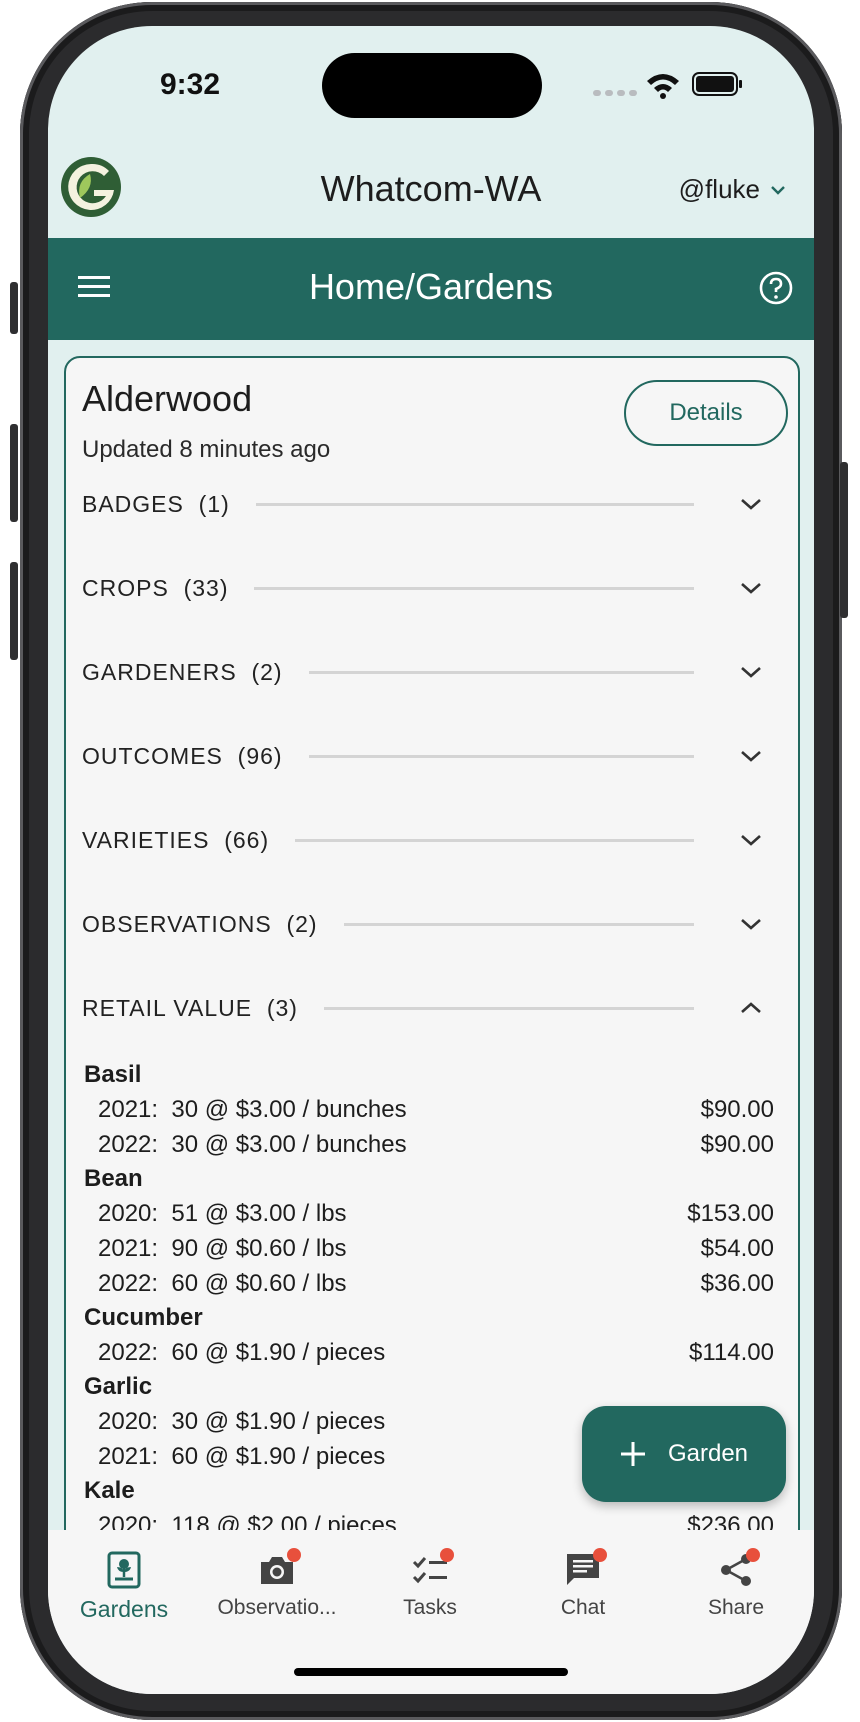 The image size is (860, 1722). Describe the element at coordinates (776, 288) in the screenshot. I see `help-icon` at that location.